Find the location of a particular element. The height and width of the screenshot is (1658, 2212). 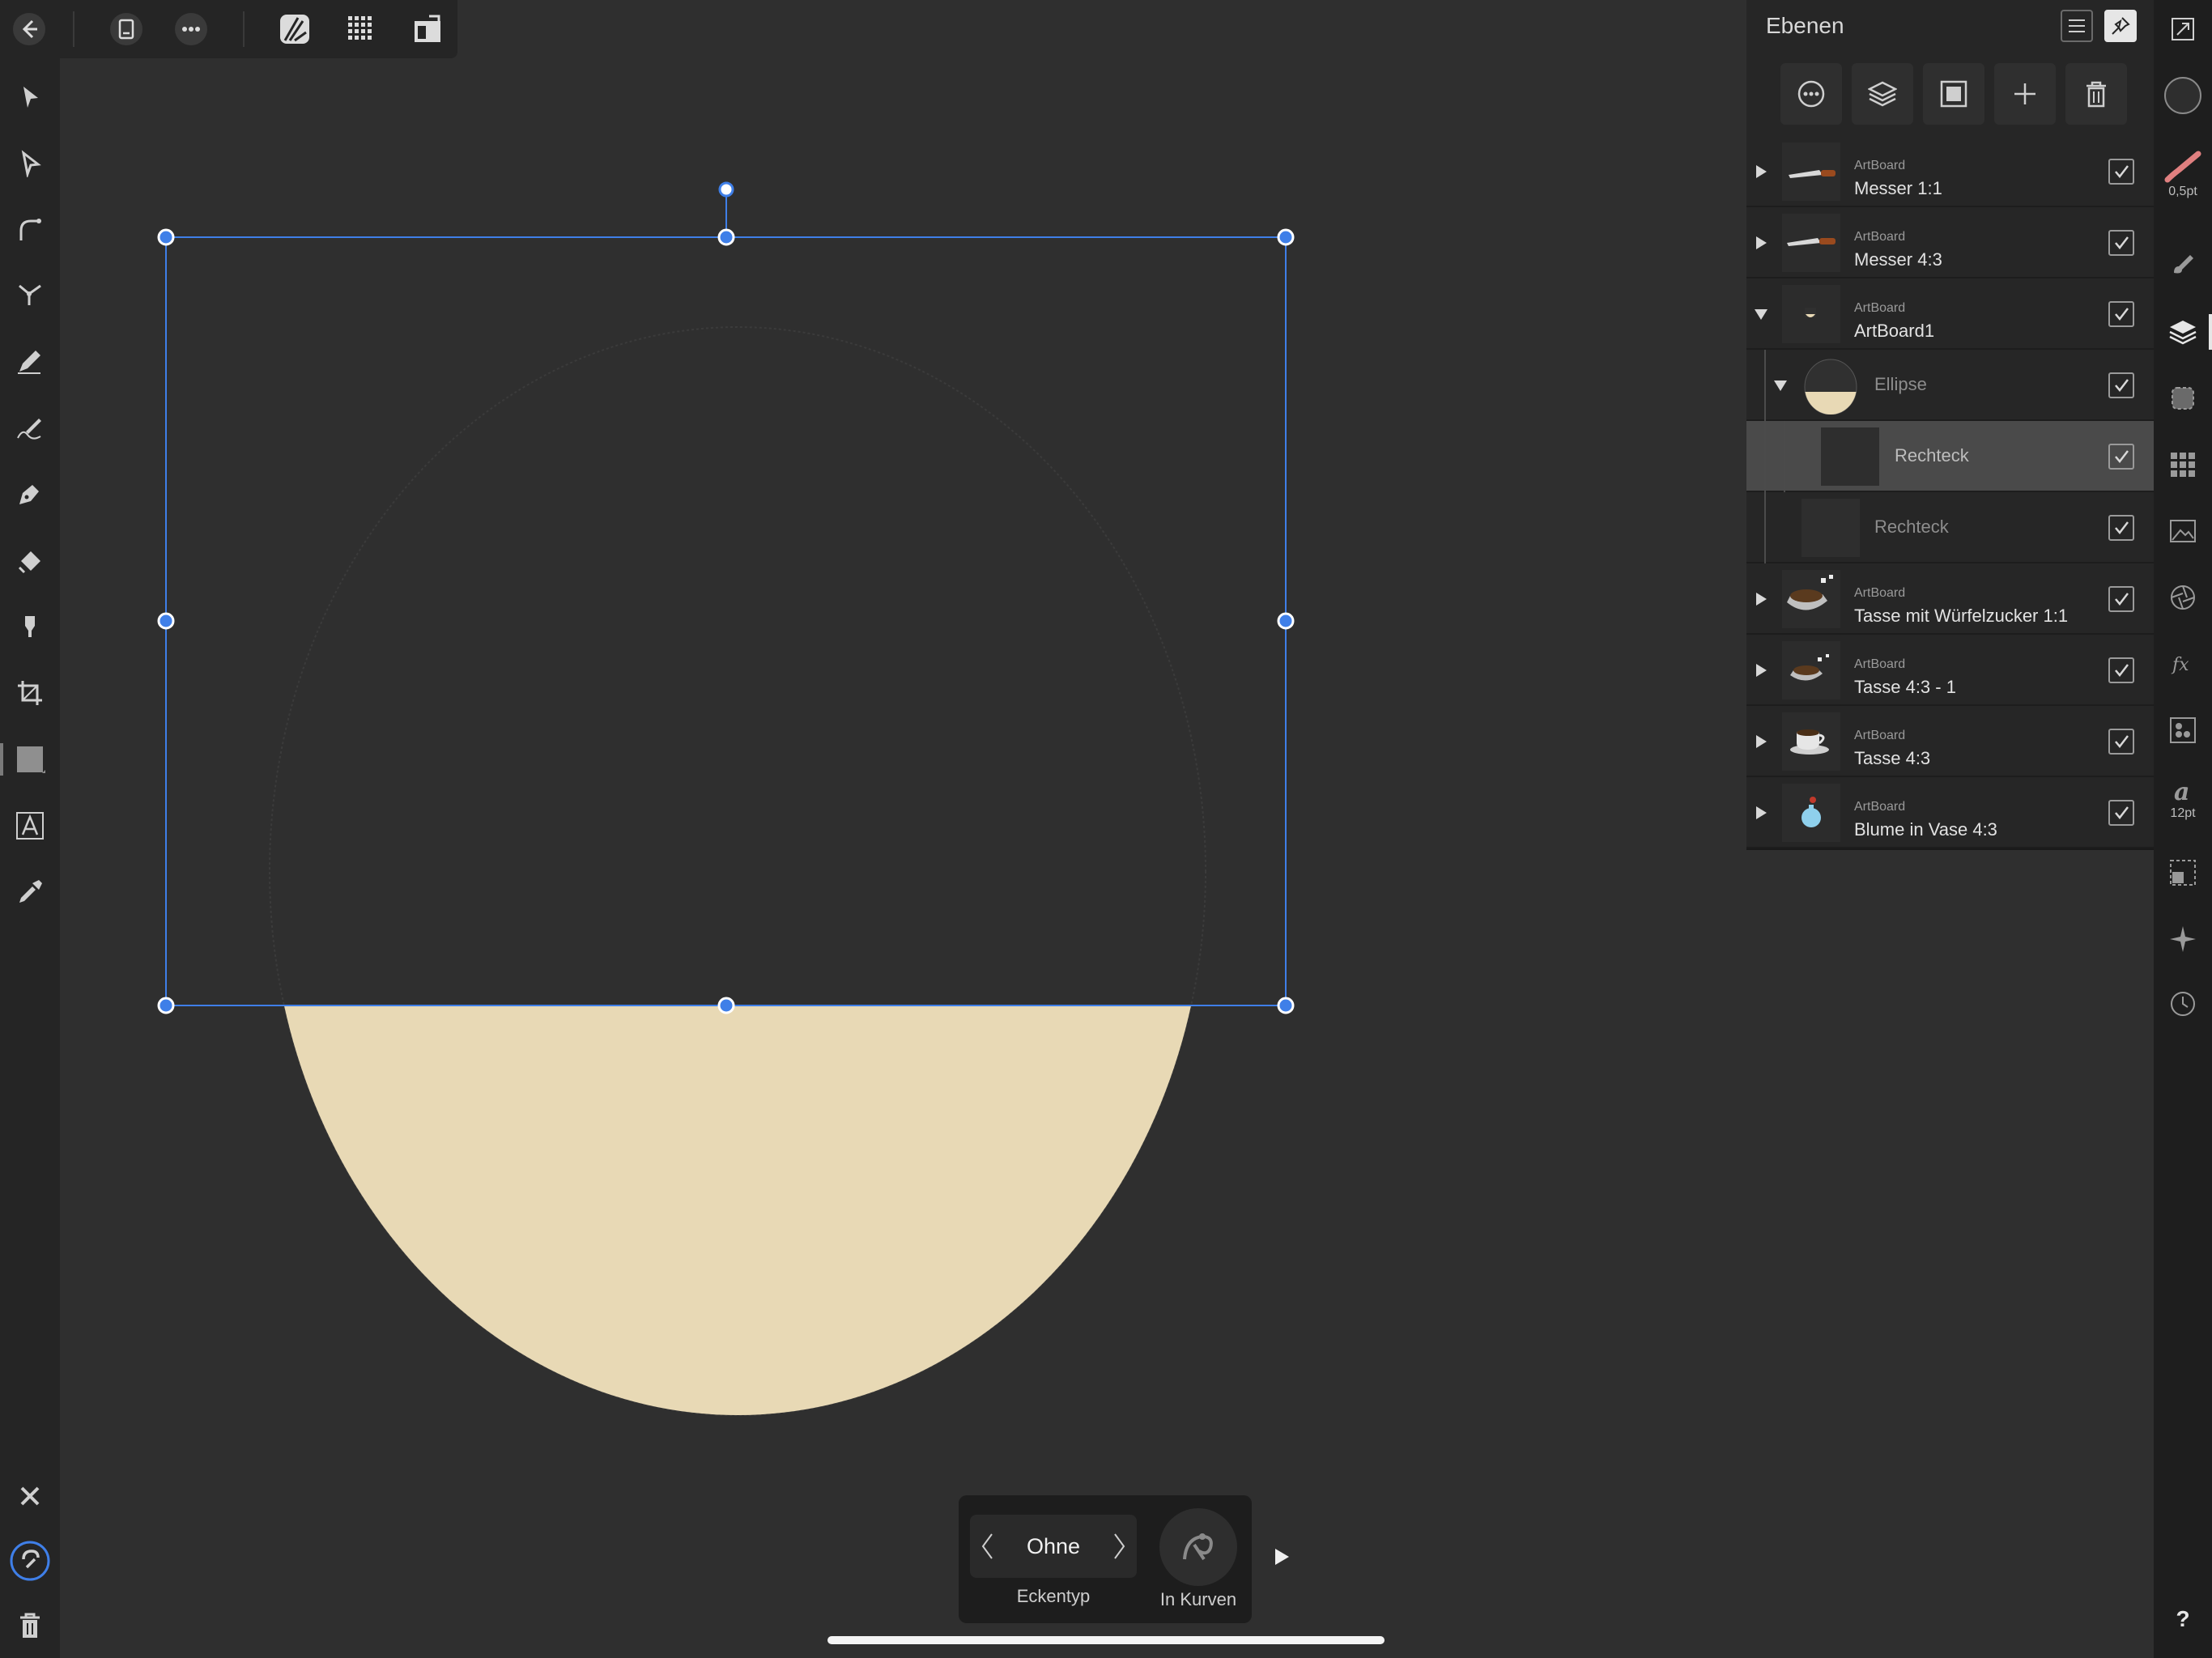

delete-layer-button is located at coordinates (2096, 94).